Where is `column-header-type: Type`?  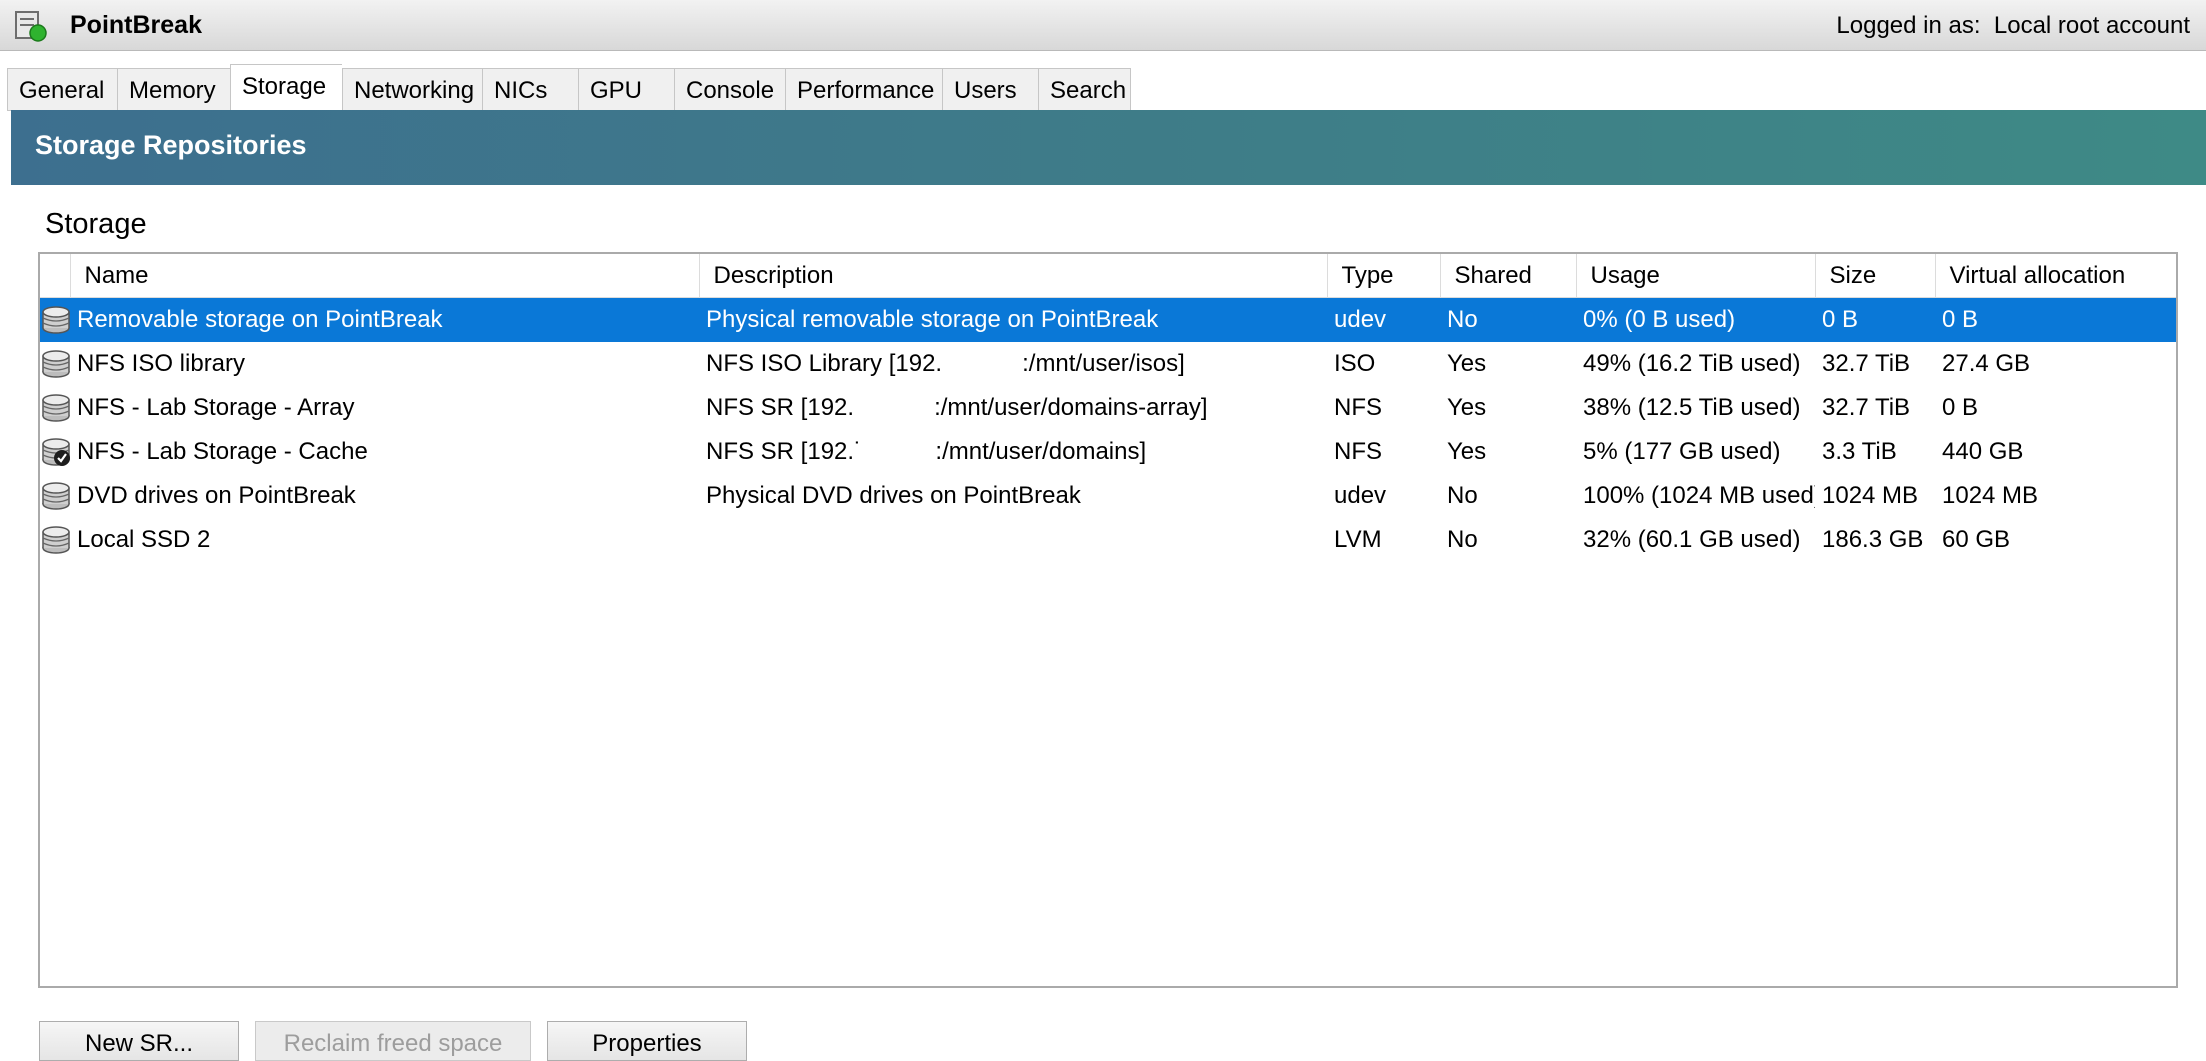
column-header-type: Type is located at coordinates (1384, 276).